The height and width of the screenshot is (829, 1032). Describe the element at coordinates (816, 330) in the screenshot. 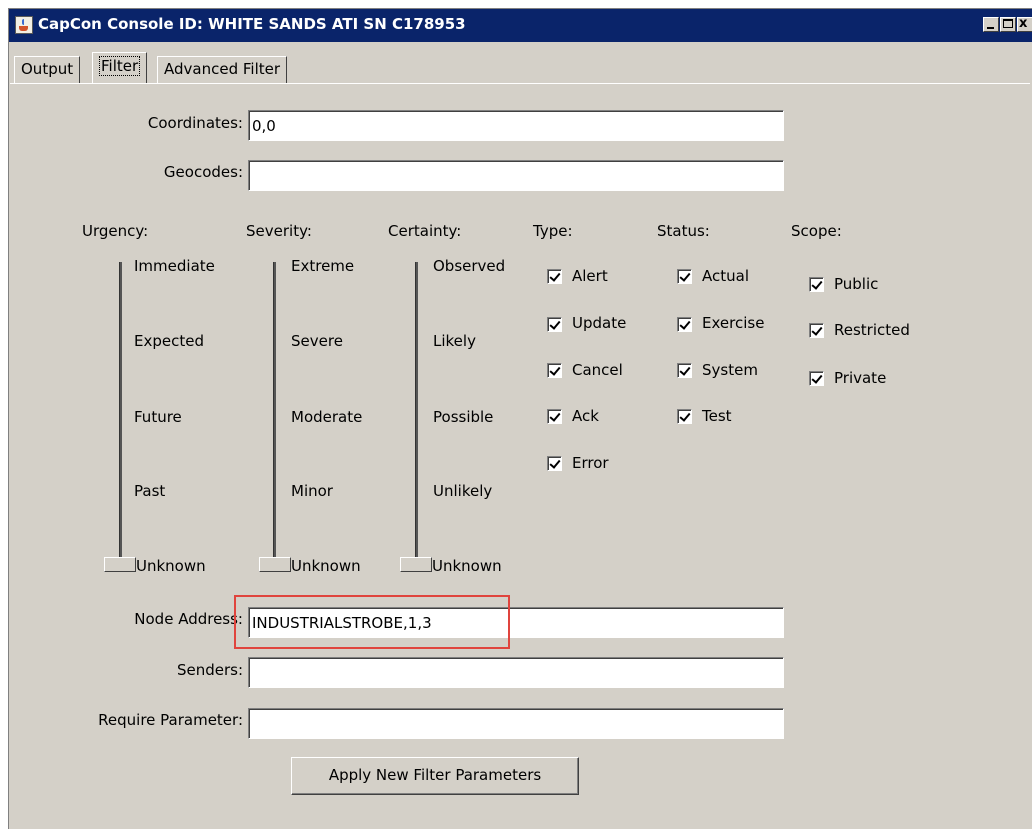

I see `scope-restricted-checkbox` at that location.